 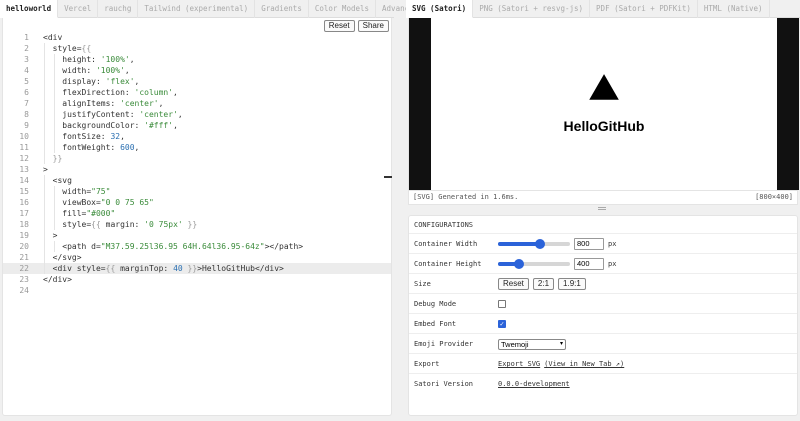 I want to click on letterbox-right, so click(x=788, y=104).